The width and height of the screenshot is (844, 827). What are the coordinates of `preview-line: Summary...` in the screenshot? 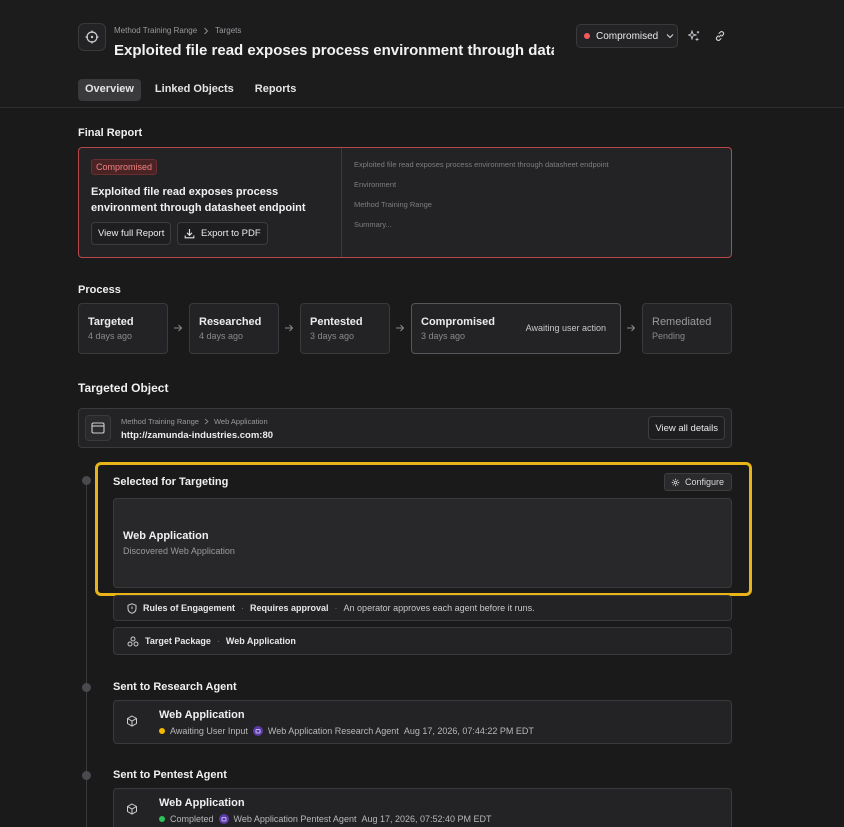 It's located at (373, 224).